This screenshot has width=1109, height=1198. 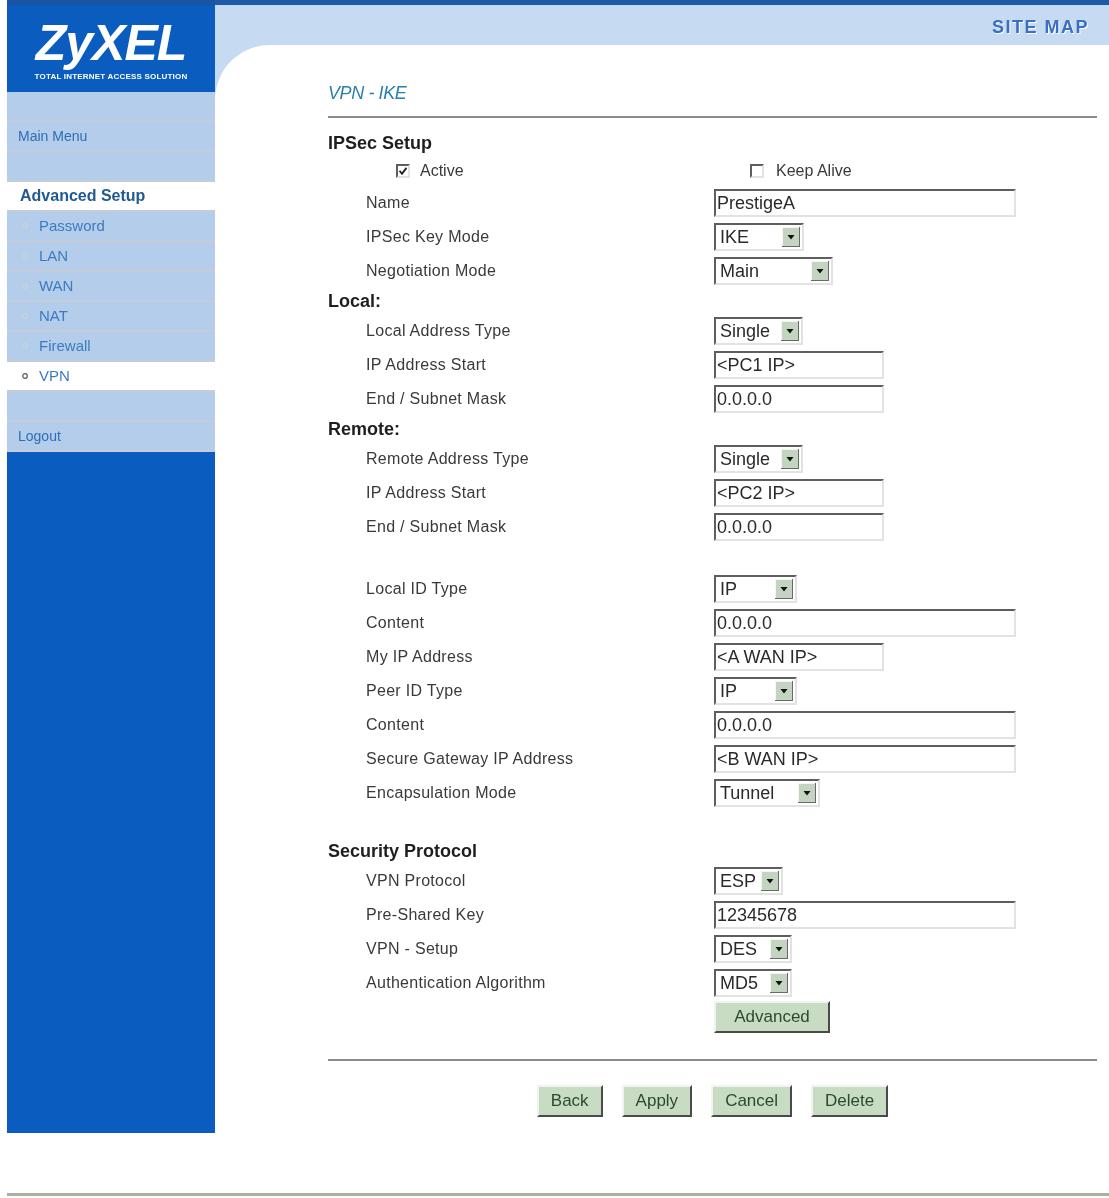 What do you see at coordinates (419, 656) in the screenshot?
I see `field-label: My IP Address` at bounding box center [419, 656].